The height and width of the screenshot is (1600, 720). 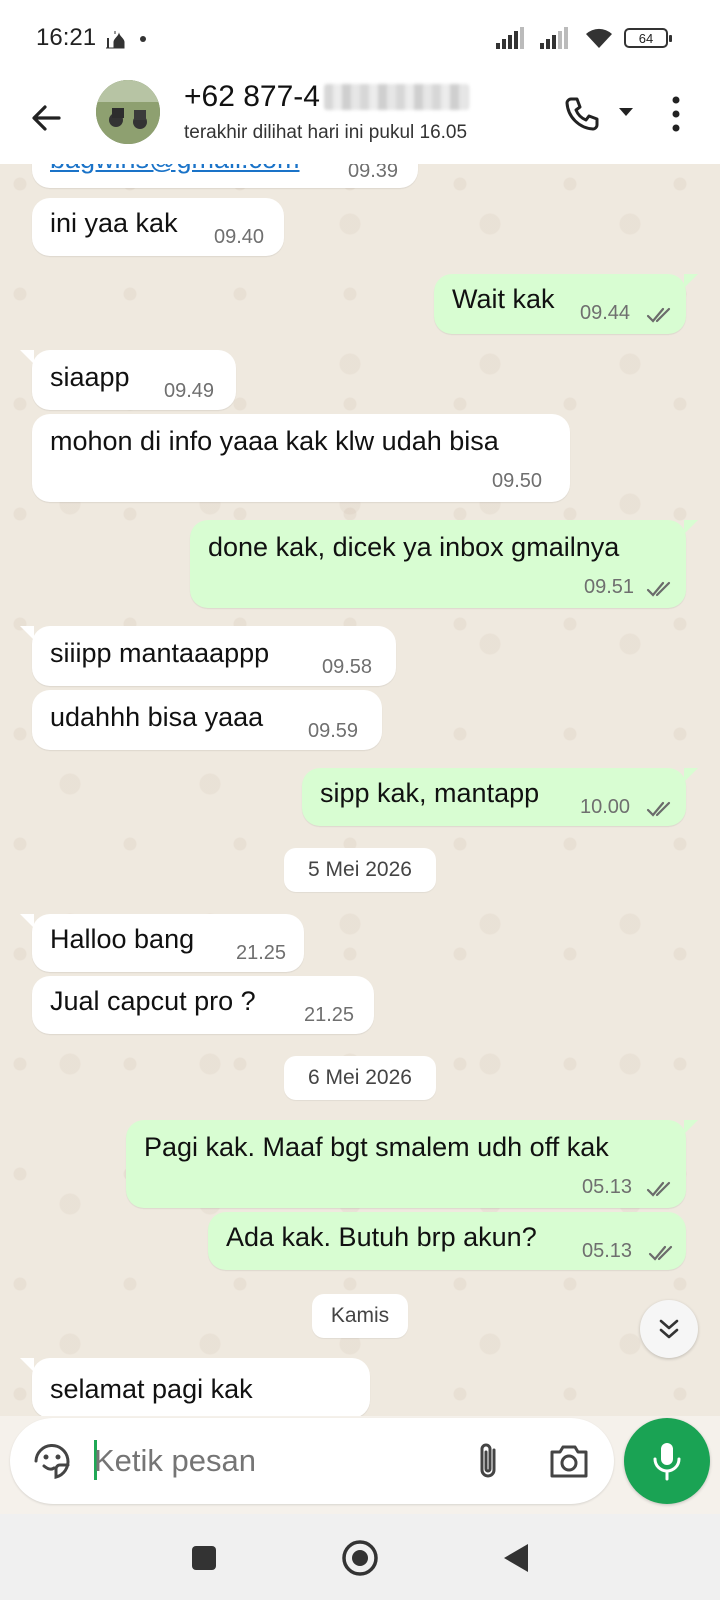 I want to click on mic-button, so click(x=667, y=1461).